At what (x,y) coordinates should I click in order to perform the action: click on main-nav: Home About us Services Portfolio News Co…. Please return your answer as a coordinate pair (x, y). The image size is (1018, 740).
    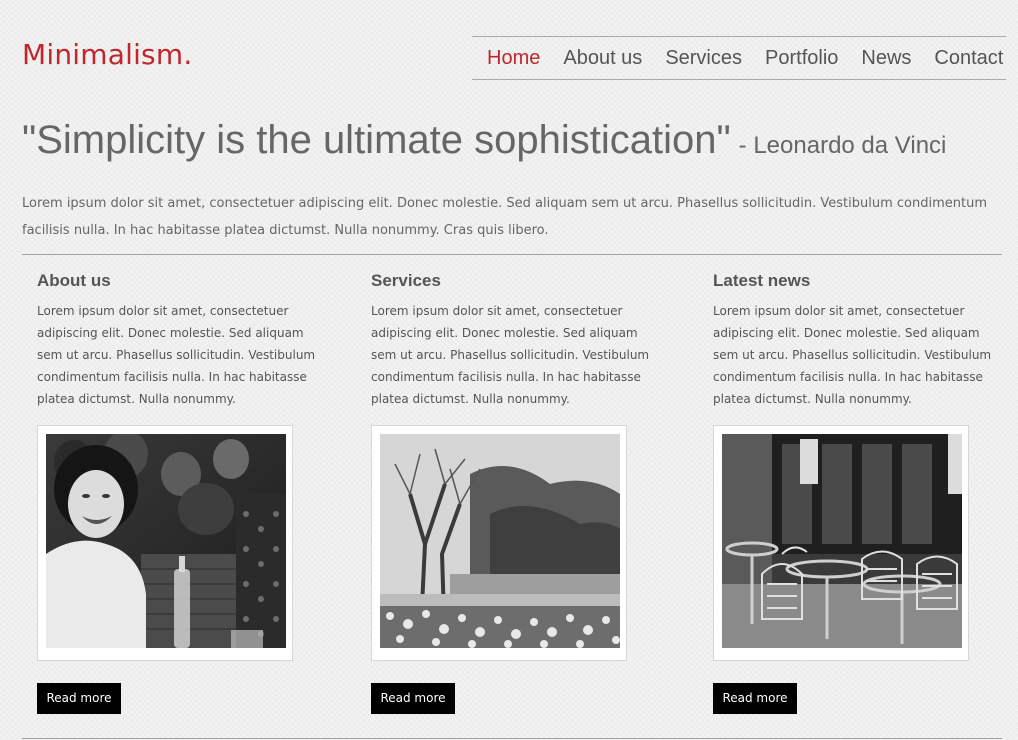
    Looking at the image, I should click on (739, 58).